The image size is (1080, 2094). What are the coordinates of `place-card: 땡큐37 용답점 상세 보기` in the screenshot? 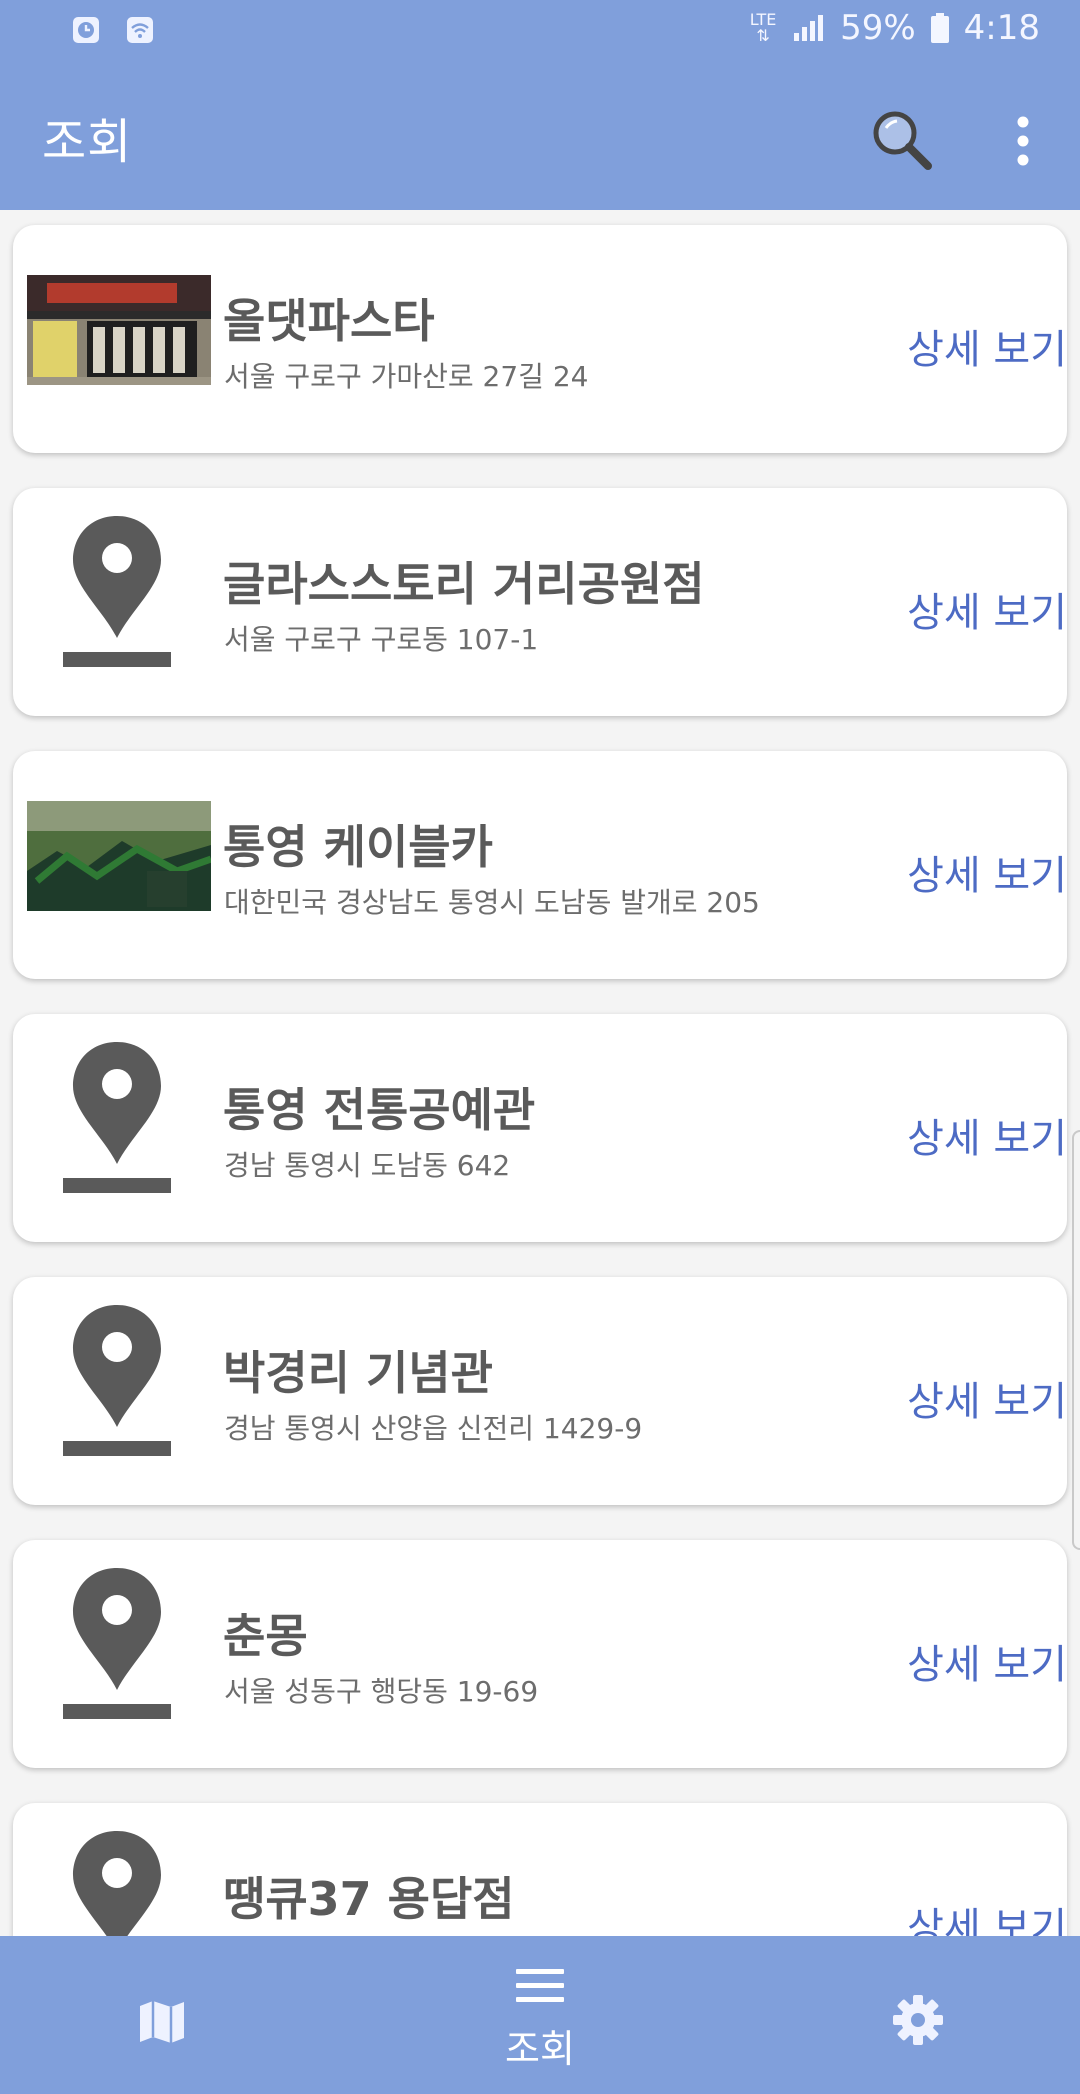 It's located at (540, 1869).